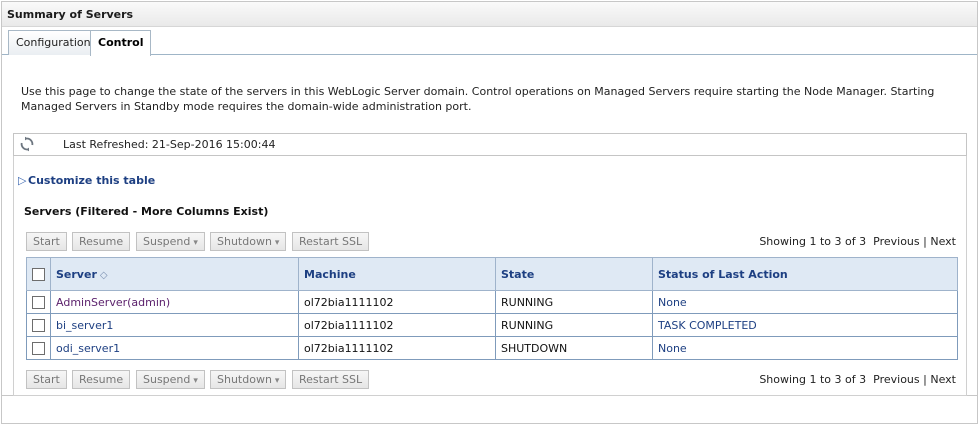  I want to click on server-cell: odi_server1, so click(174, 348).